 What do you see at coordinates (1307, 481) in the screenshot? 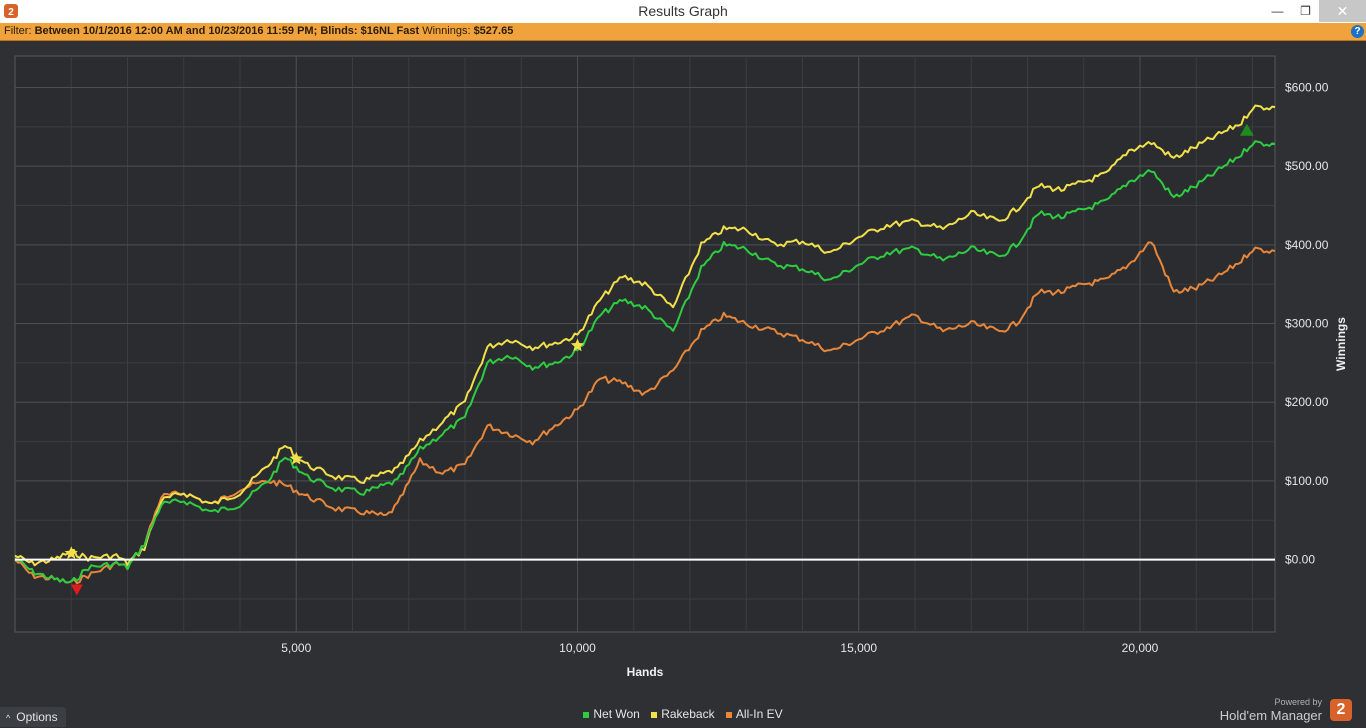
I see `y-tick-label: $100.00` at bounding box center [1307, 481].